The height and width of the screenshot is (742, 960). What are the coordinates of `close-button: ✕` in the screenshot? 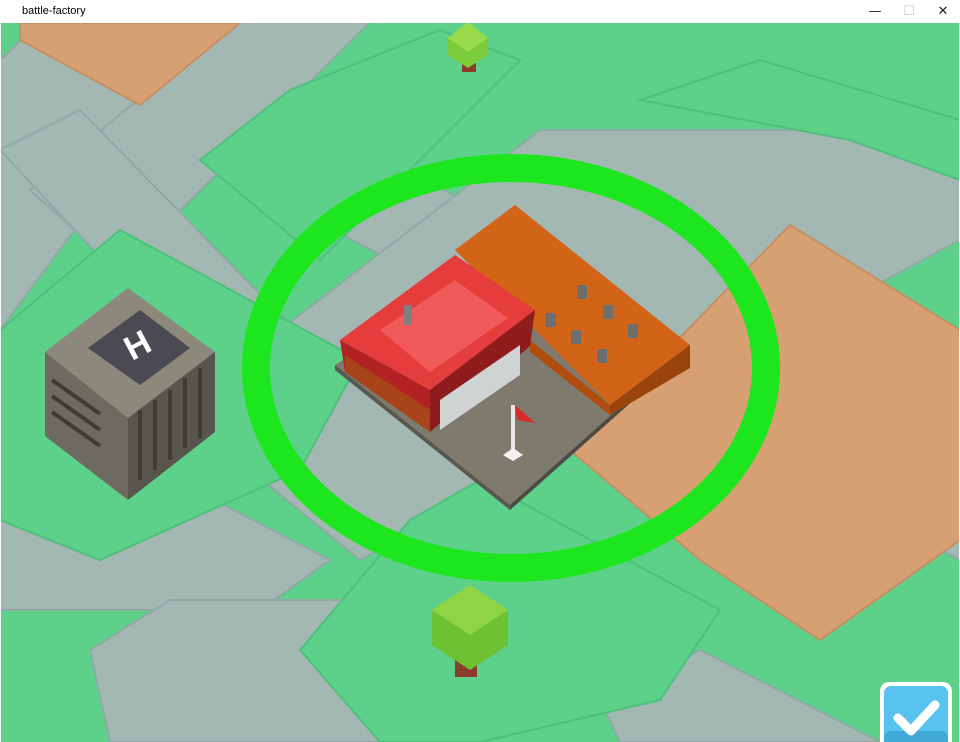 It's located at (943, 11).